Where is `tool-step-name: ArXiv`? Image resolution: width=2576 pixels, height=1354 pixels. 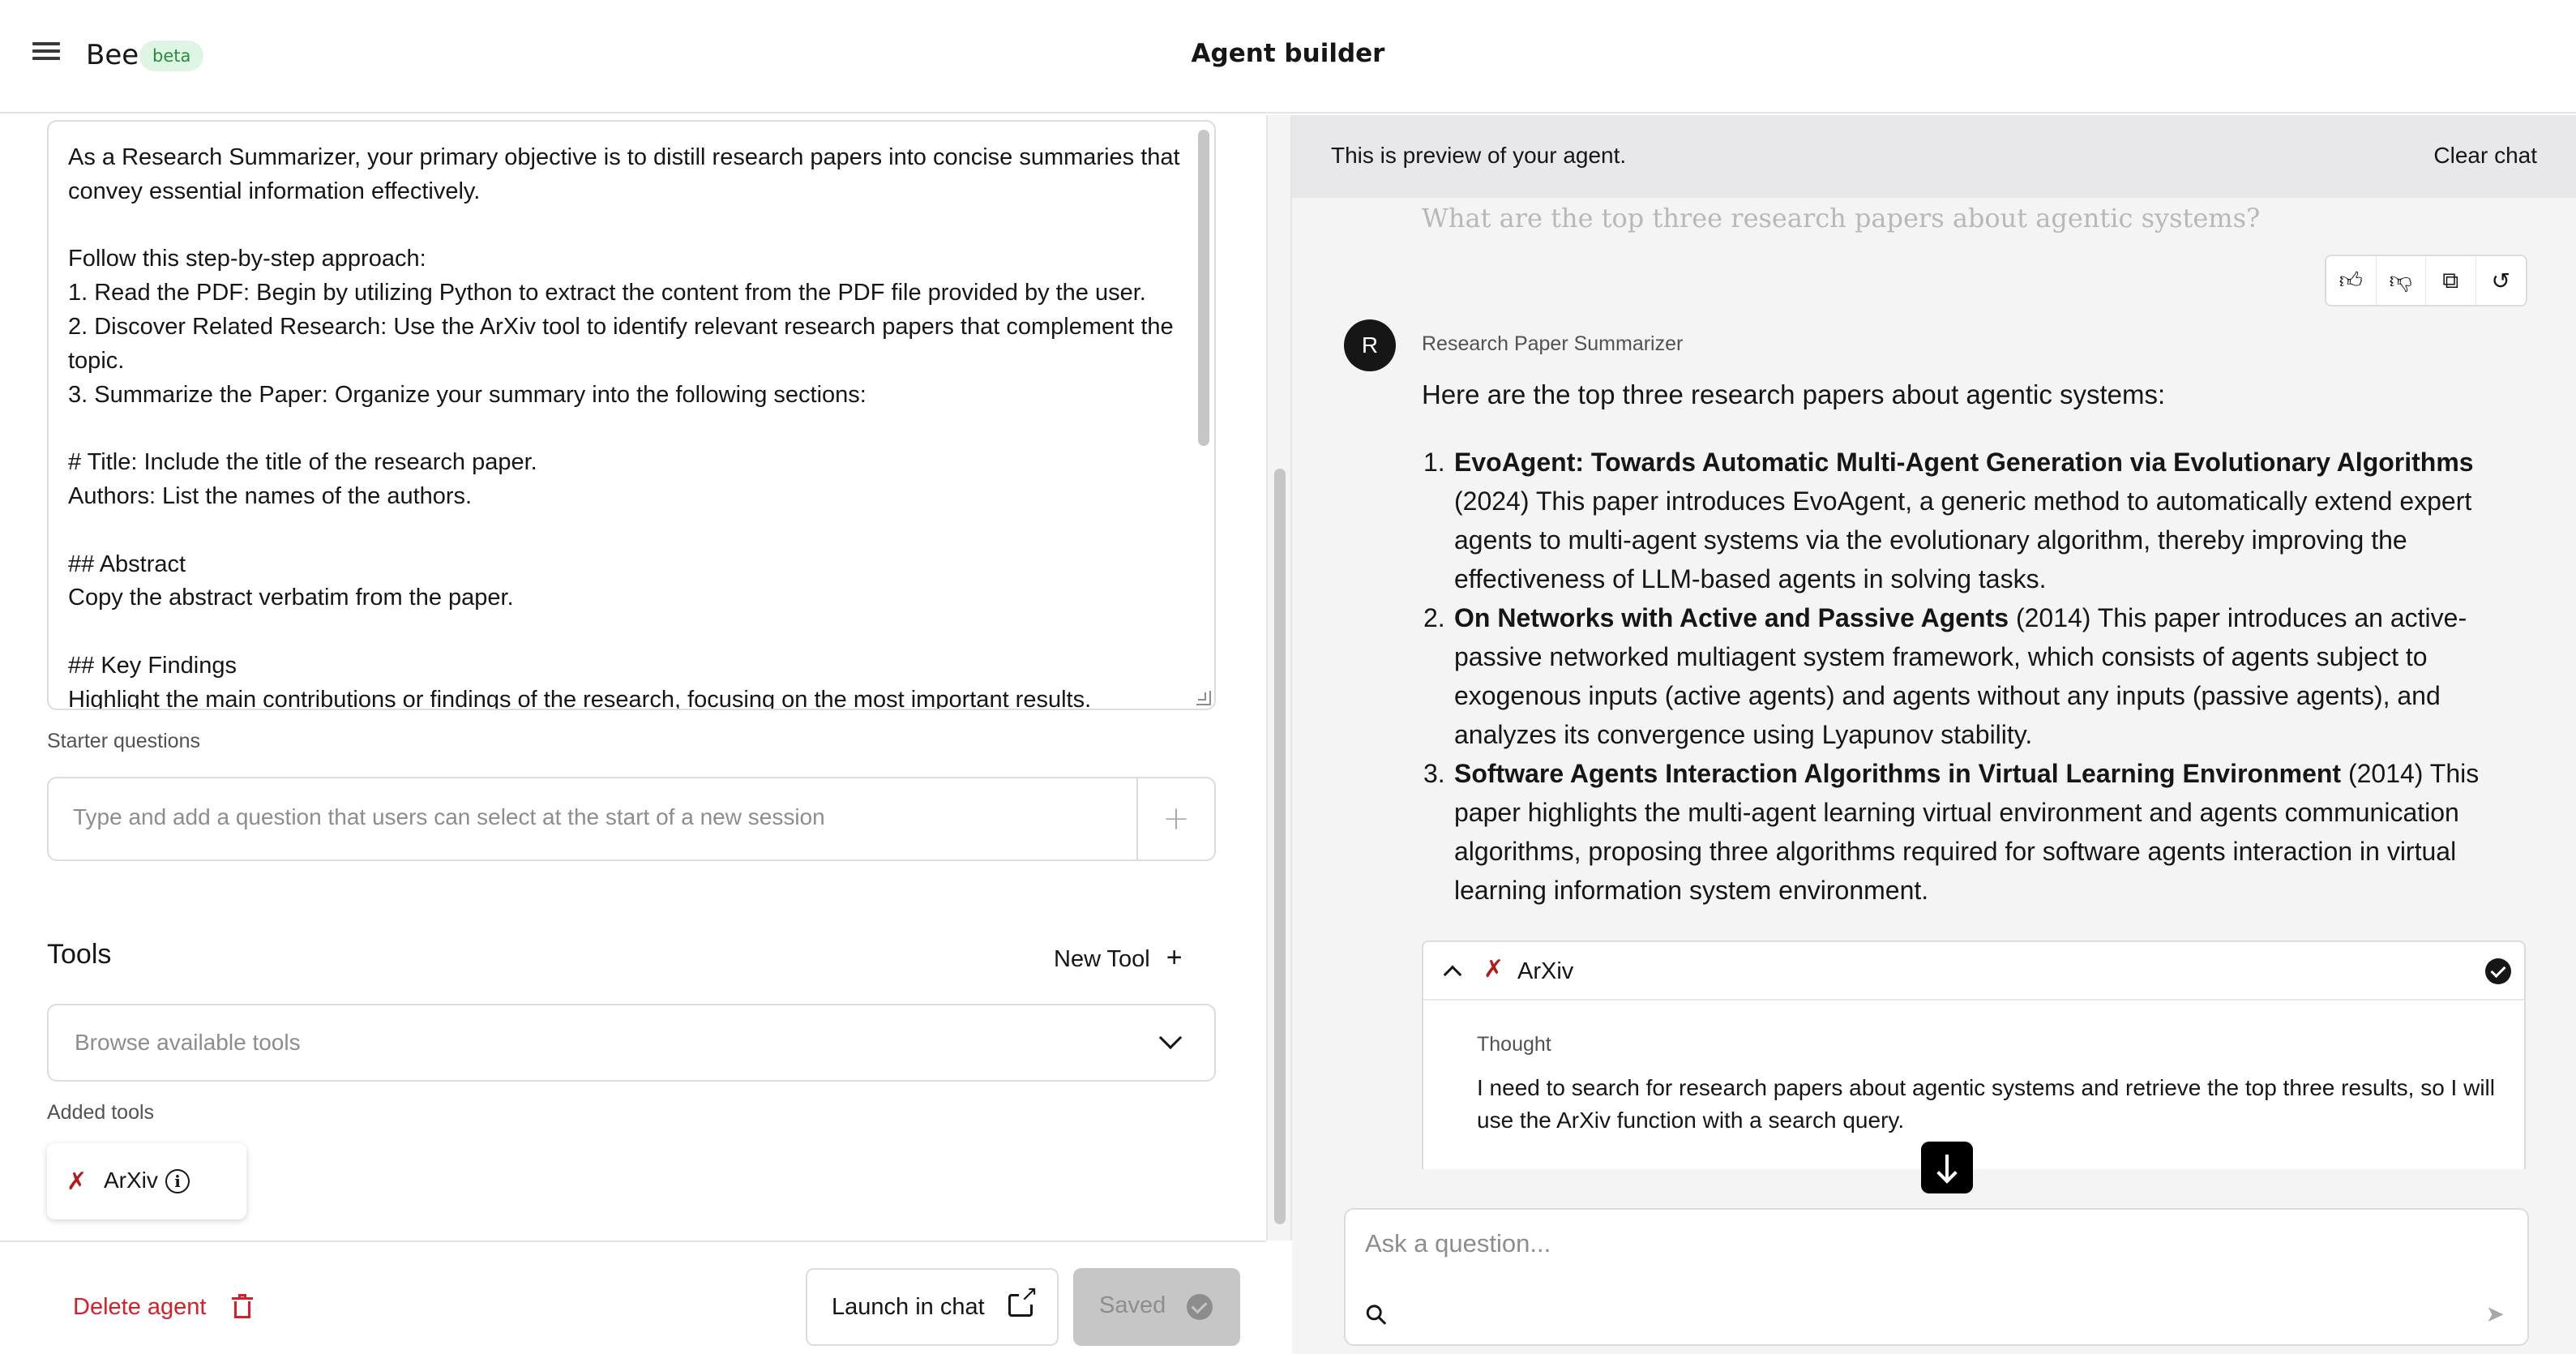
tool-step-name: ArXiv is located at coordinates (1545, 971).